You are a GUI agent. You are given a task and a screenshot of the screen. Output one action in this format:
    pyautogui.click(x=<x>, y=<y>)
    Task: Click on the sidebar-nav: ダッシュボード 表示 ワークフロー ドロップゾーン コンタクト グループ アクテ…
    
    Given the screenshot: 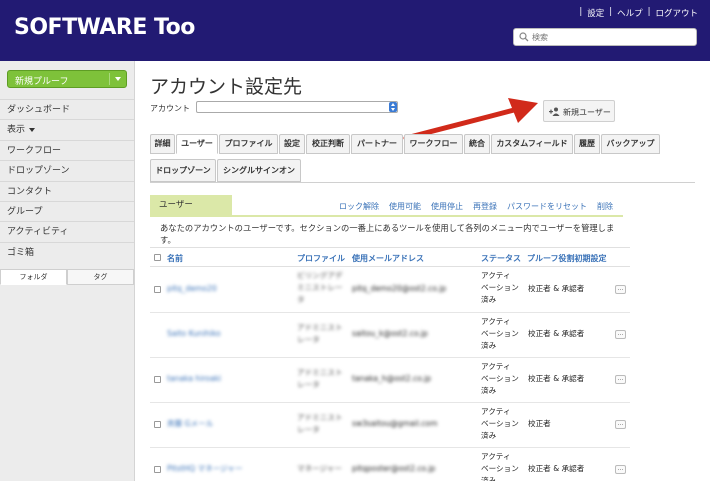 What is the action you would take?
    pyautogui.click(x=67, y=180)
    